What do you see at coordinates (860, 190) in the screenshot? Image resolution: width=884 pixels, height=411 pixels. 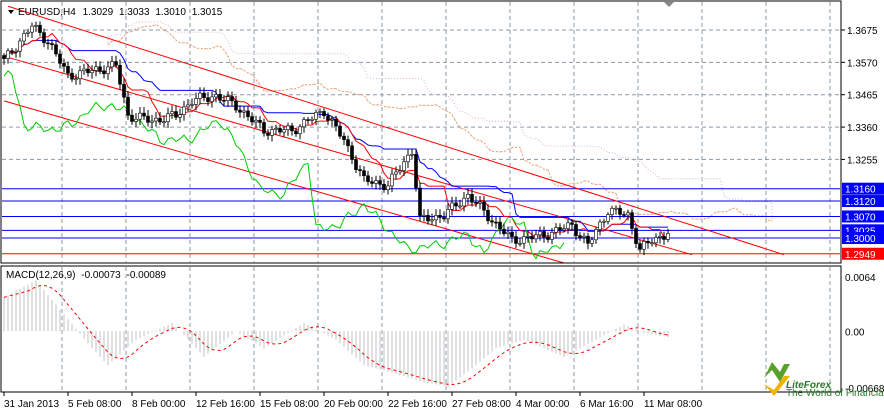 I see `level-price-label: 1.3160` at bounding box center [860, 190].